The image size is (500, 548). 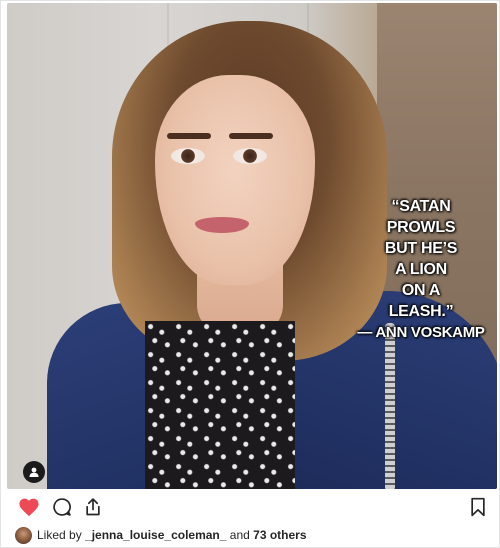 What do you see at coordinates (188, 156) in the screenshot?
I see `left-eye` at bounding box center [188, 156].